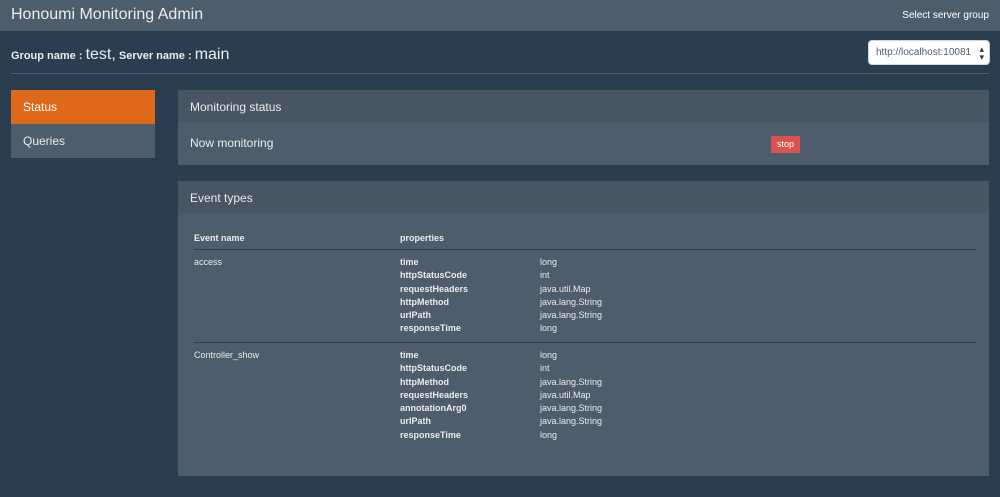 The height and width of the screenshot is (497, 1000). Describe the element at coordinates (585, 241) in the screenshot. I see `event-table-header: Event name properties` at that location.